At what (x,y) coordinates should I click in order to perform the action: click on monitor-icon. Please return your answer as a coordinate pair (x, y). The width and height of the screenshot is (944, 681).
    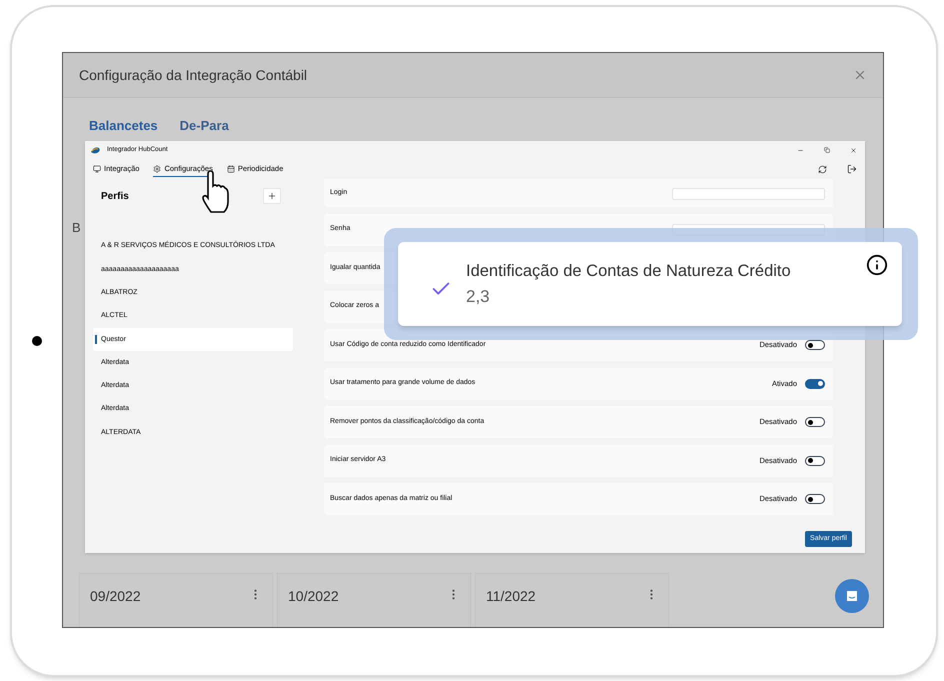
    Looking at the image, I should click on (97, 168).